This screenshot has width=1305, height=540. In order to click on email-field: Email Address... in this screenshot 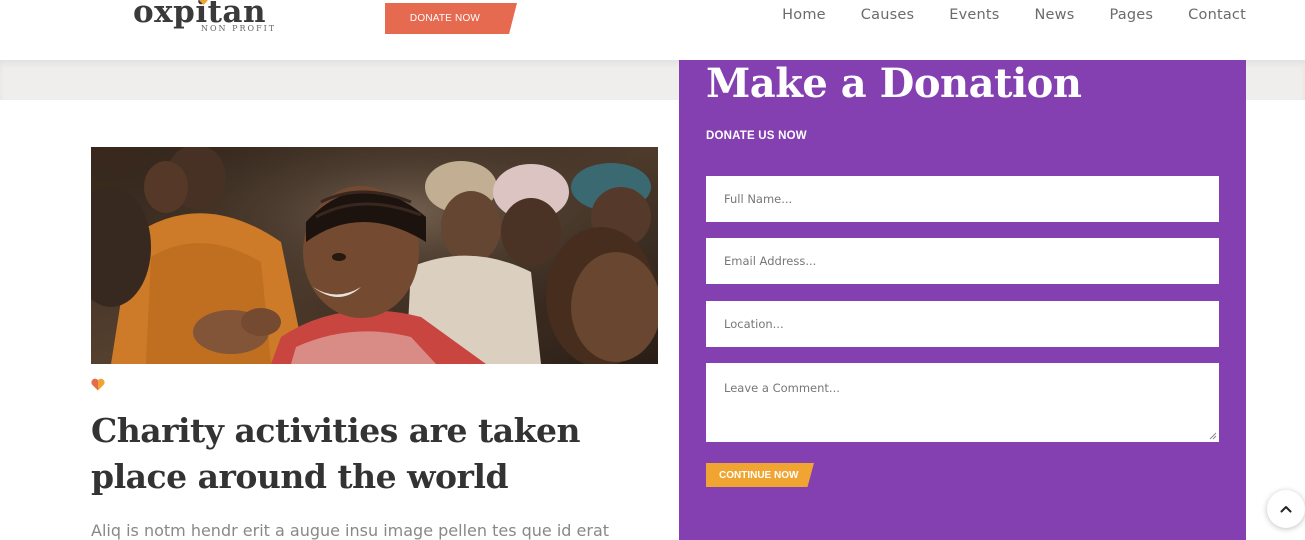, I will do `click(962, 261)`.